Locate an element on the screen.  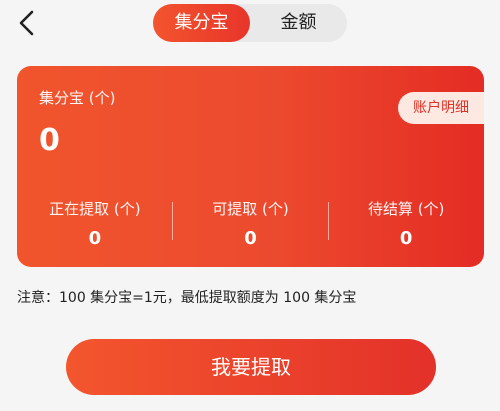
tab-jifenbao: 集分宝 is located at coordinates (201, 23).